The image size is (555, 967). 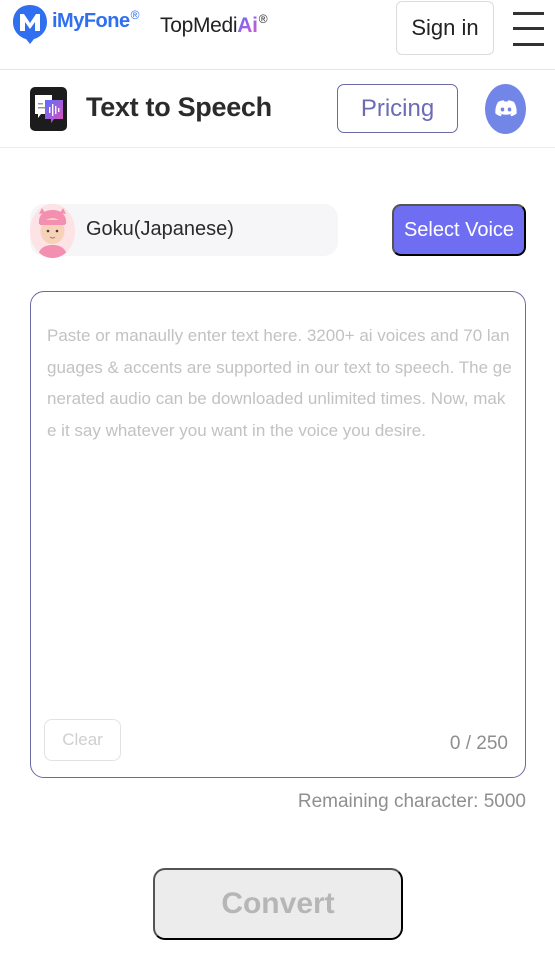 I want to click on imyfone-brand: iMyFone®, so click(x=96, y=20).